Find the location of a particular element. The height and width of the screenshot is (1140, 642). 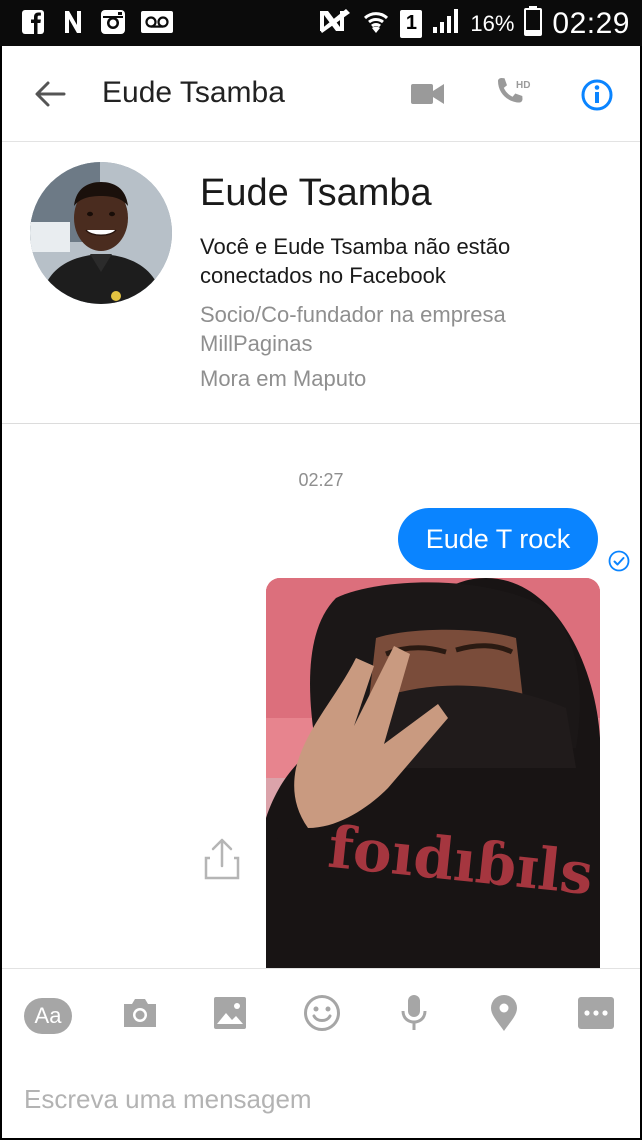

camera-icon is located at coordinates (140, 1013).